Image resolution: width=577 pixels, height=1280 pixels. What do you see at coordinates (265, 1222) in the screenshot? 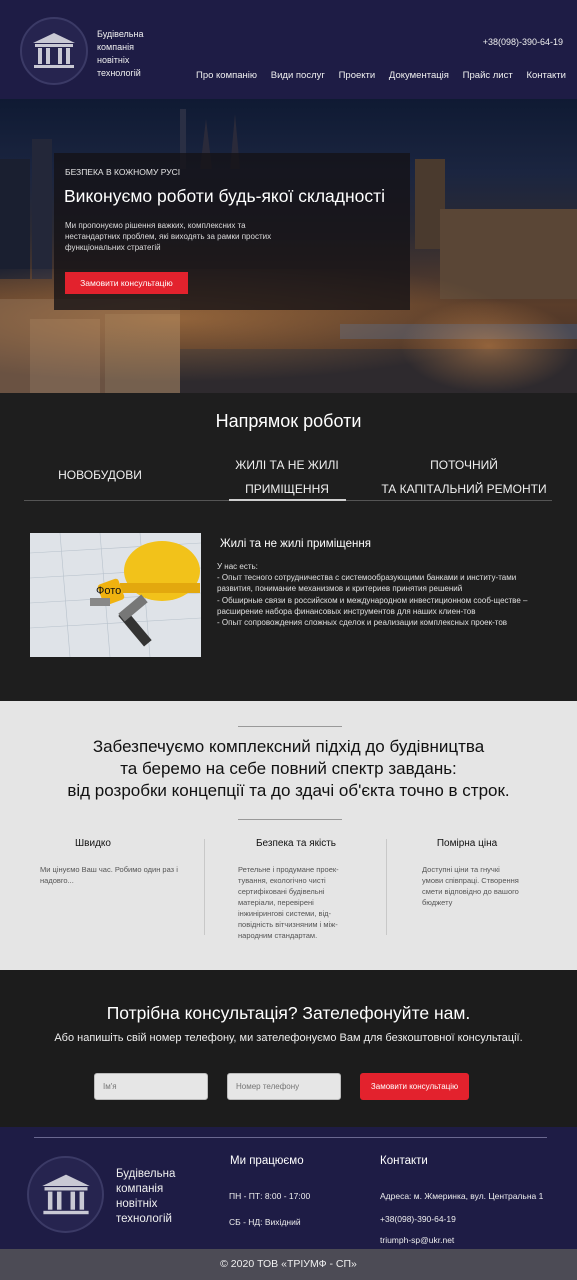
I see `footer-weekend-hours: СБ - НД: Вихідний` at bounding box center [265, 1222].